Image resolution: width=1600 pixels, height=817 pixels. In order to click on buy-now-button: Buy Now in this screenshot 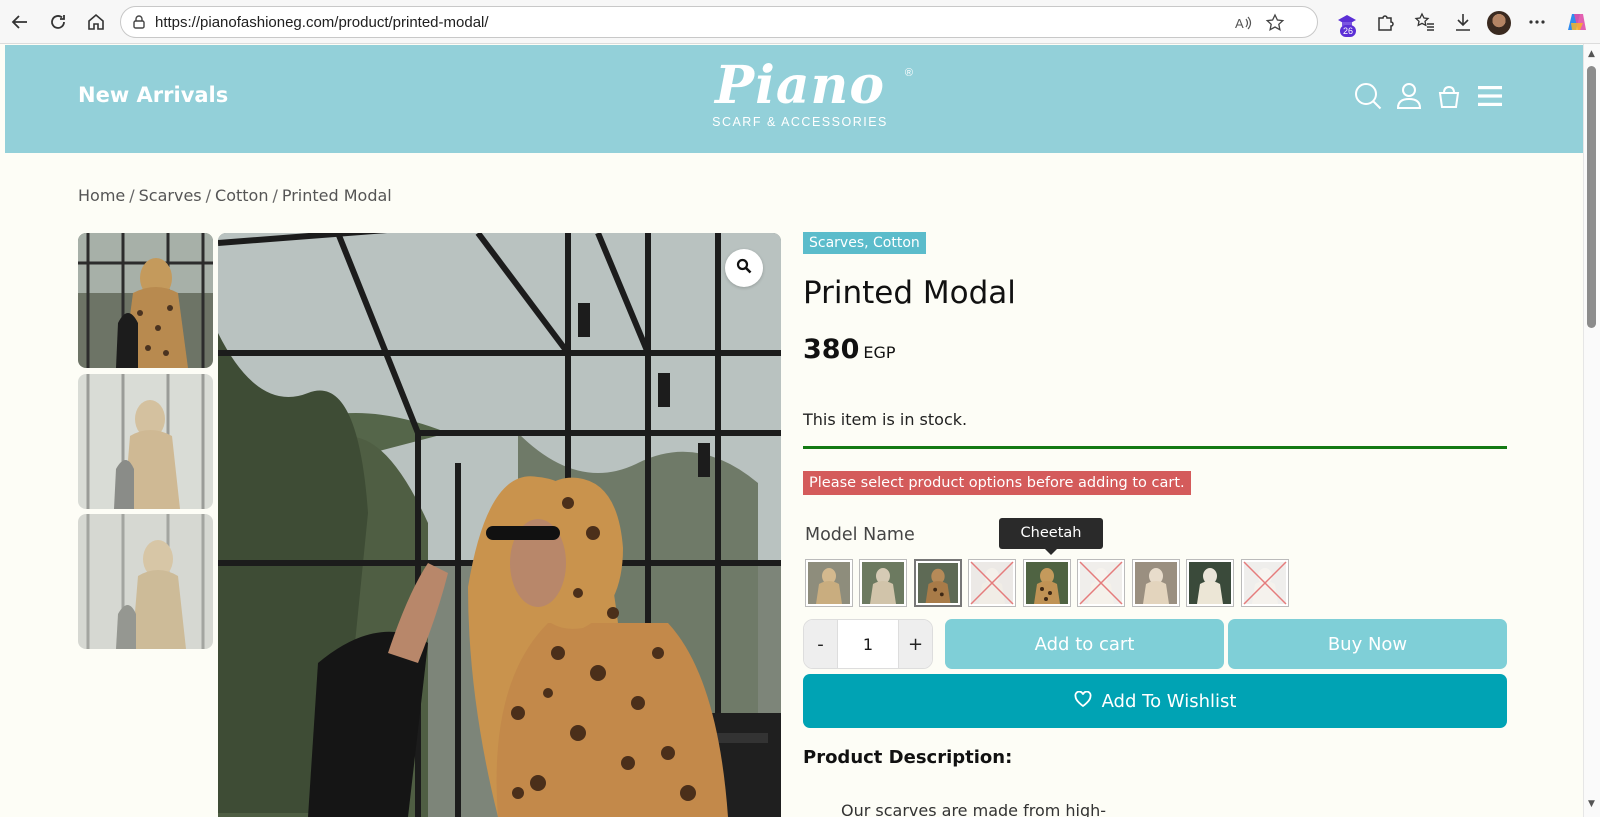, I will do `click(1367, 644)`.